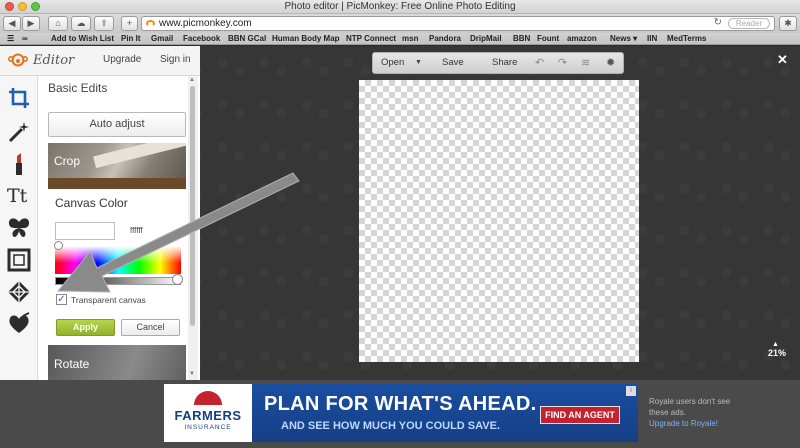 The width and height of the screenshot is (800, 448). I want to click on tool-rail: Tt, so click(19, 228).